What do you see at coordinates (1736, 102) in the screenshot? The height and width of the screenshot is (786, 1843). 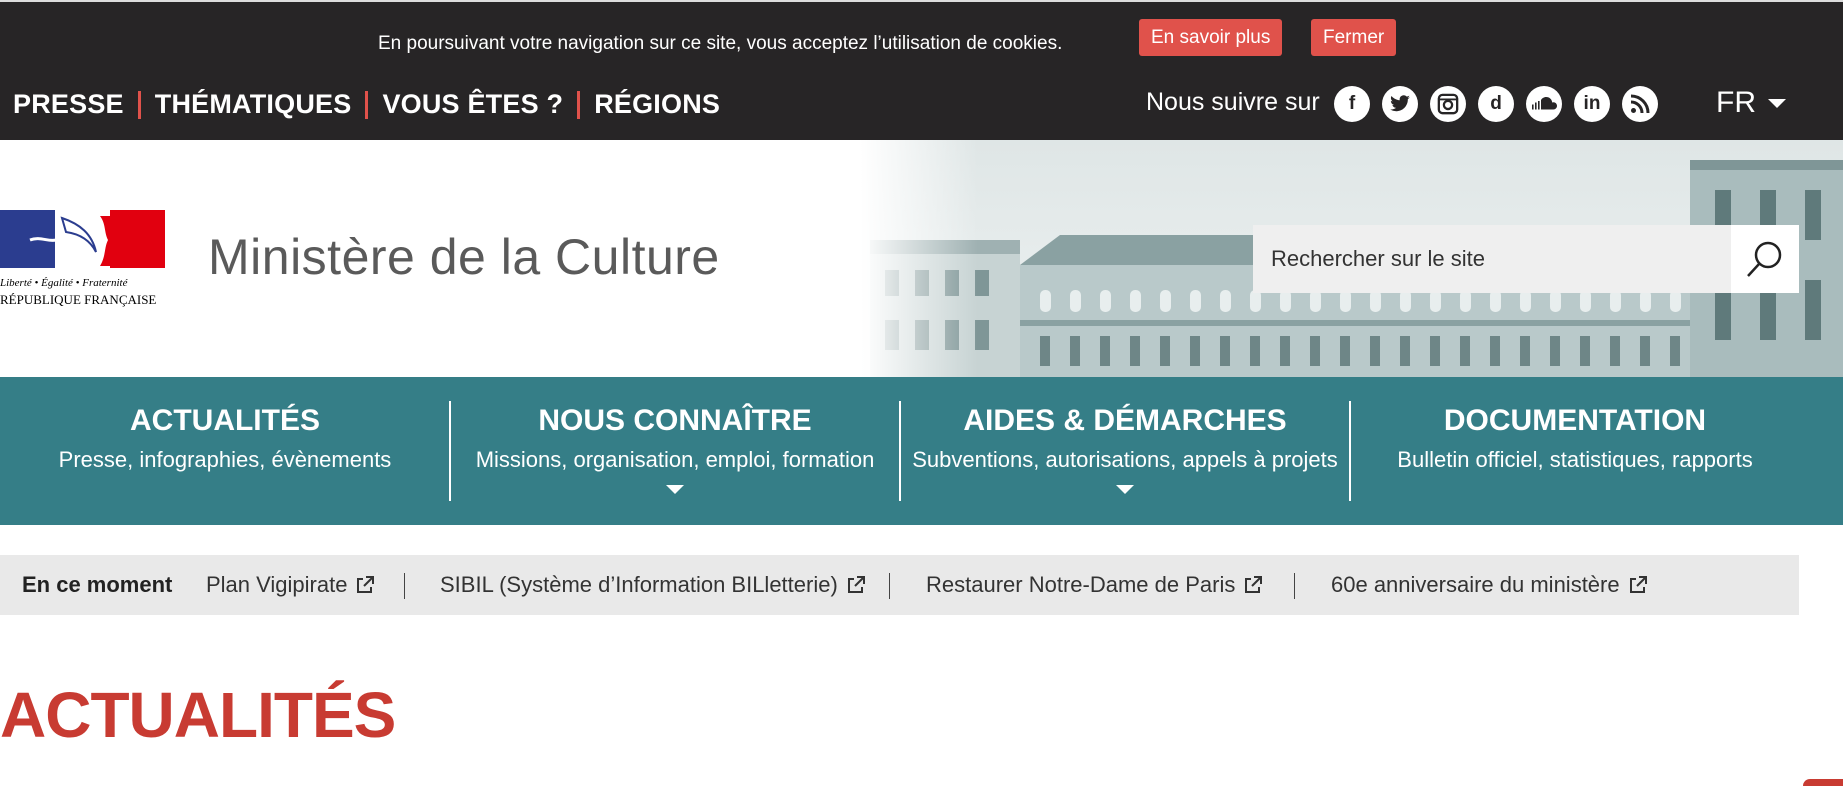 I see `language-label: FR` at bounding box center [1736, 102].